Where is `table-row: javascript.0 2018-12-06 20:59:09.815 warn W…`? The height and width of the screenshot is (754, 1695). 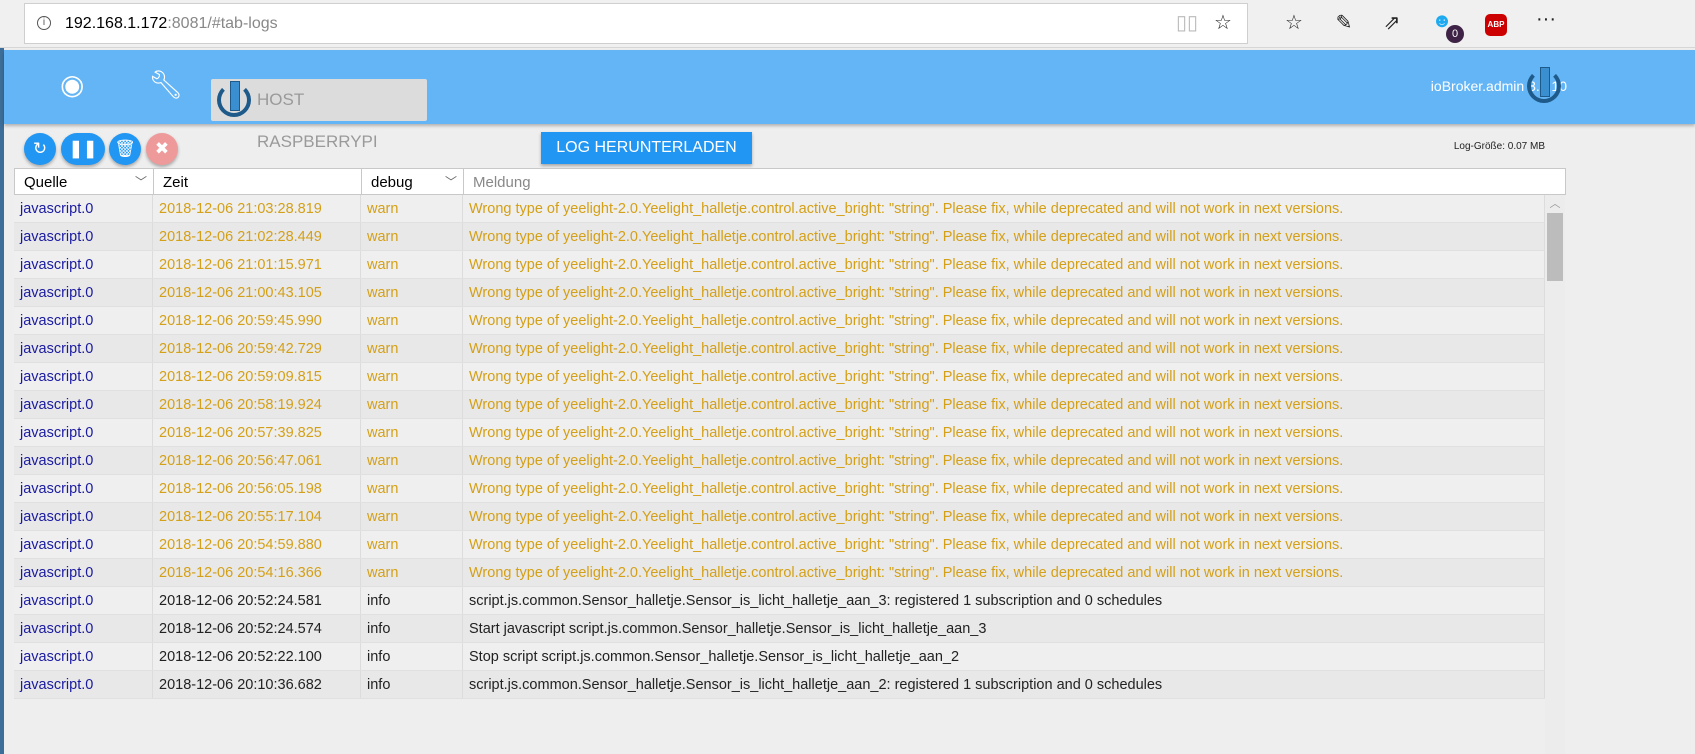 table-row: javascript.0 2018-12-06 20:59:09.815 warn W… is located at coordinates (779, 377).